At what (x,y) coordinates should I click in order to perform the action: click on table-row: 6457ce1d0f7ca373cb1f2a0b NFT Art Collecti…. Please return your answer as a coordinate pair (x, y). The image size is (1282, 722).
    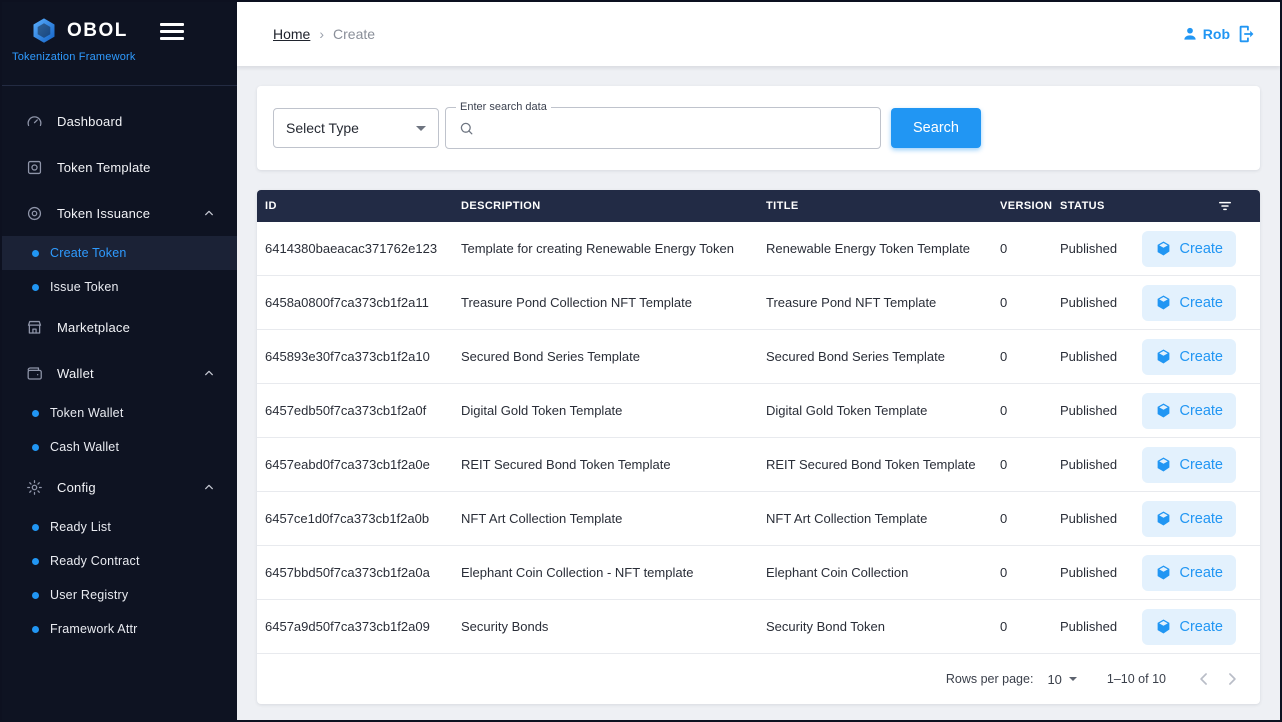
    Looking at the image, I should click on (758, 519).